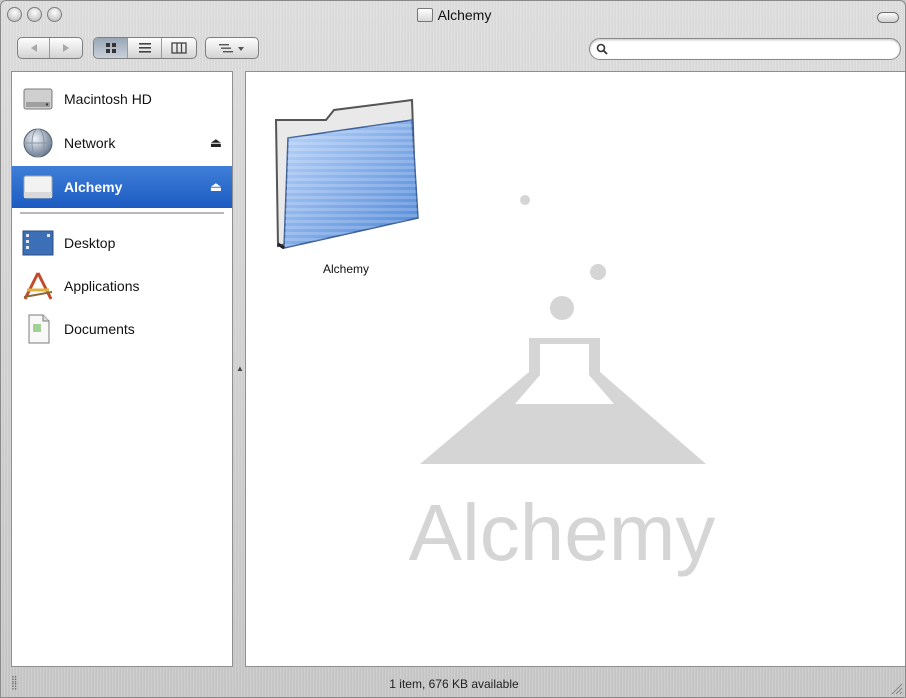  I want to click on sidebar-splitter: ▲, so click(239, 369).